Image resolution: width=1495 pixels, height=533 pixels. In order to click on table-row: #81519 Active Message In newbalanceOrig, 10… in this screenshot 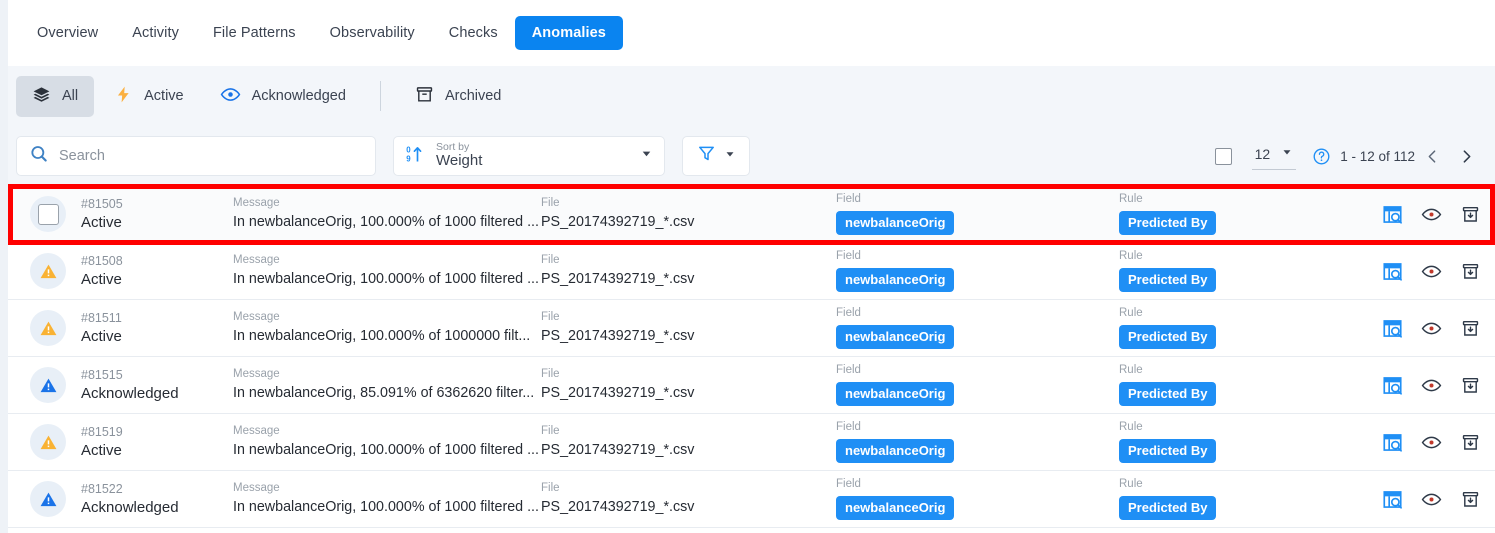, I will do `click(751, 442)`.